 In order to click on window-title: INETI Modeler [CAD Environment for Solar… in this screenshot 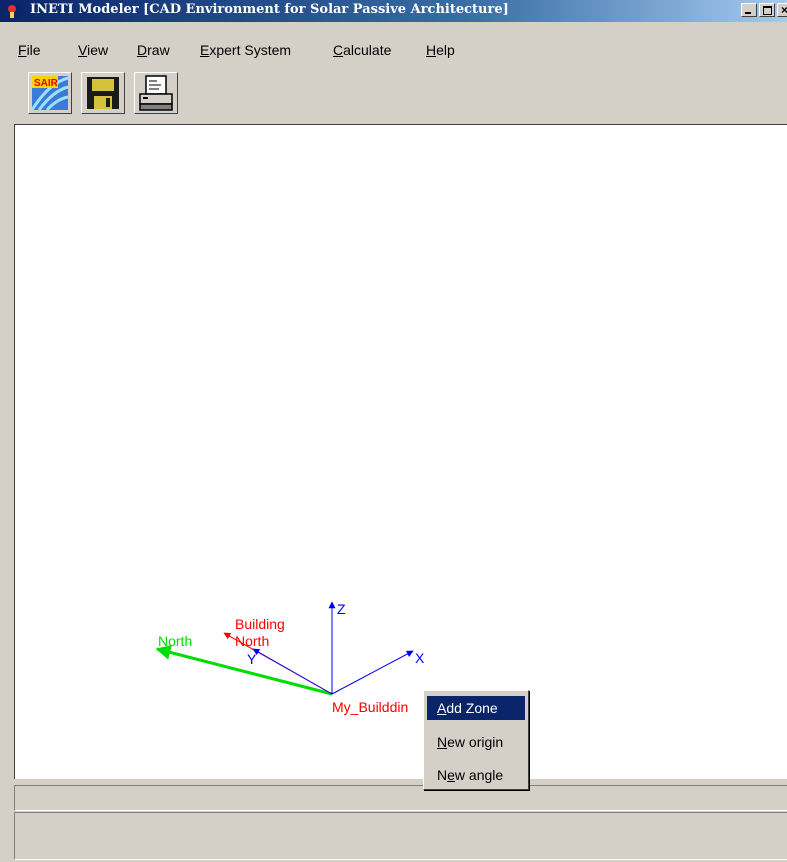, I will do `click(269, 9)`.